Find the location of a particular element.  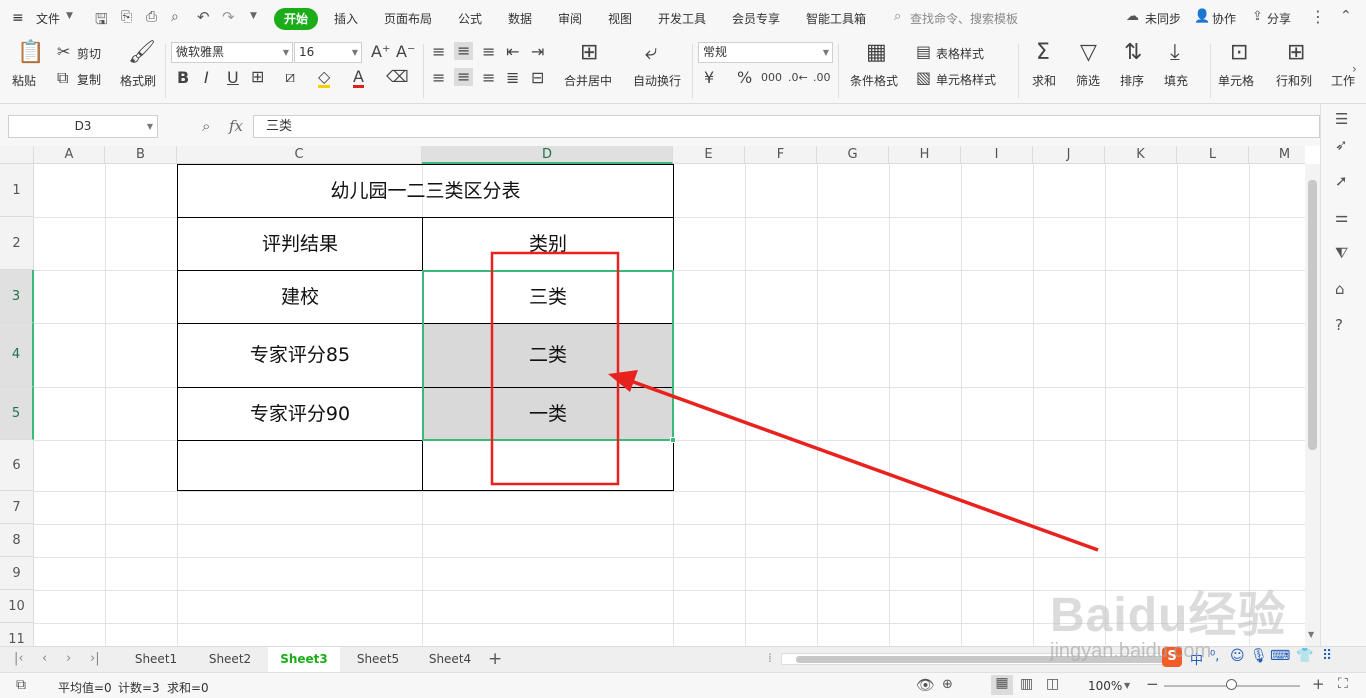

format-painter-icon: 🖌 is located at coordinates (142, 52).